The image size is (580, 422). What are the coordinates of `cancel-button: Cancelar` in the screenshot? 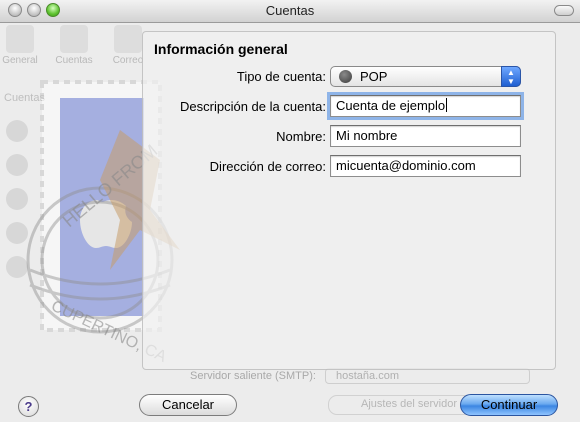 It's located at (188, 405).